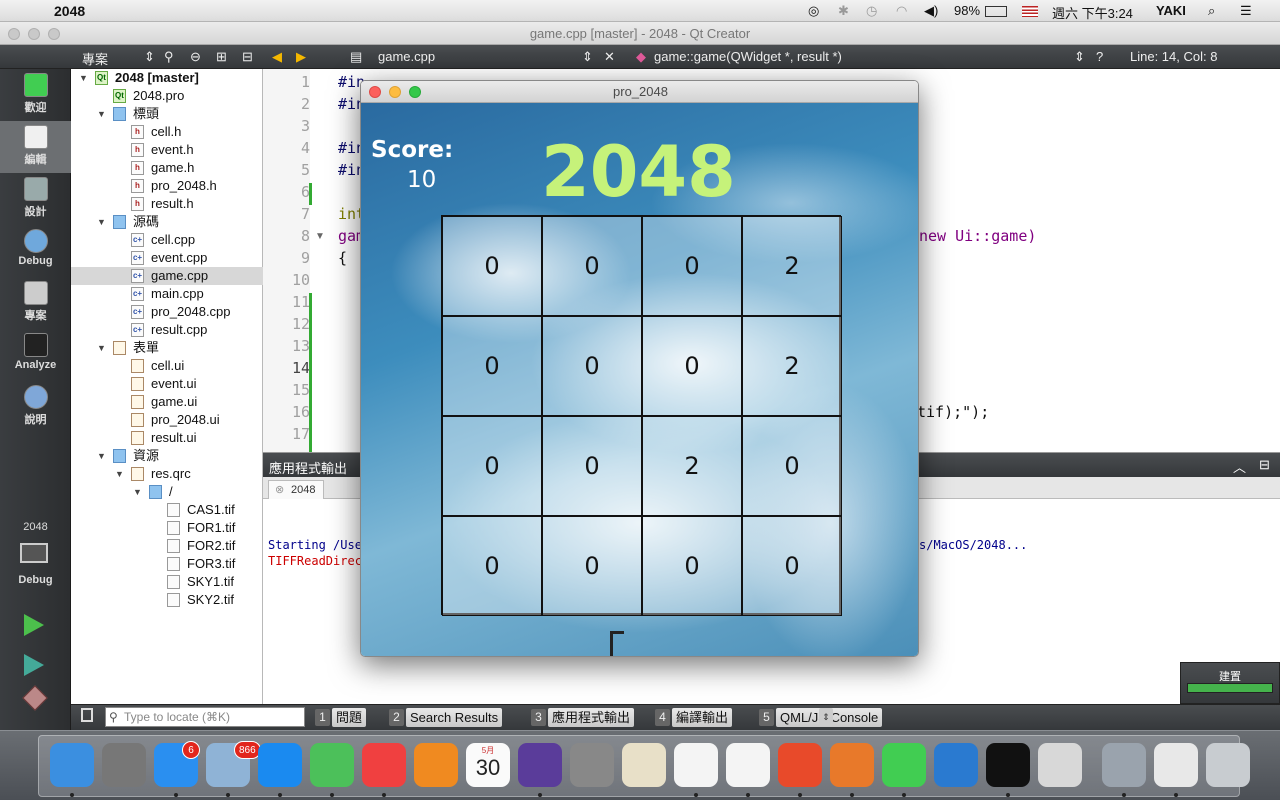  What do you see at coordinates (35, 95) in the screenshot?
I see `mode-qt-welcome: 歡迎` at bounding box center [35, 95].